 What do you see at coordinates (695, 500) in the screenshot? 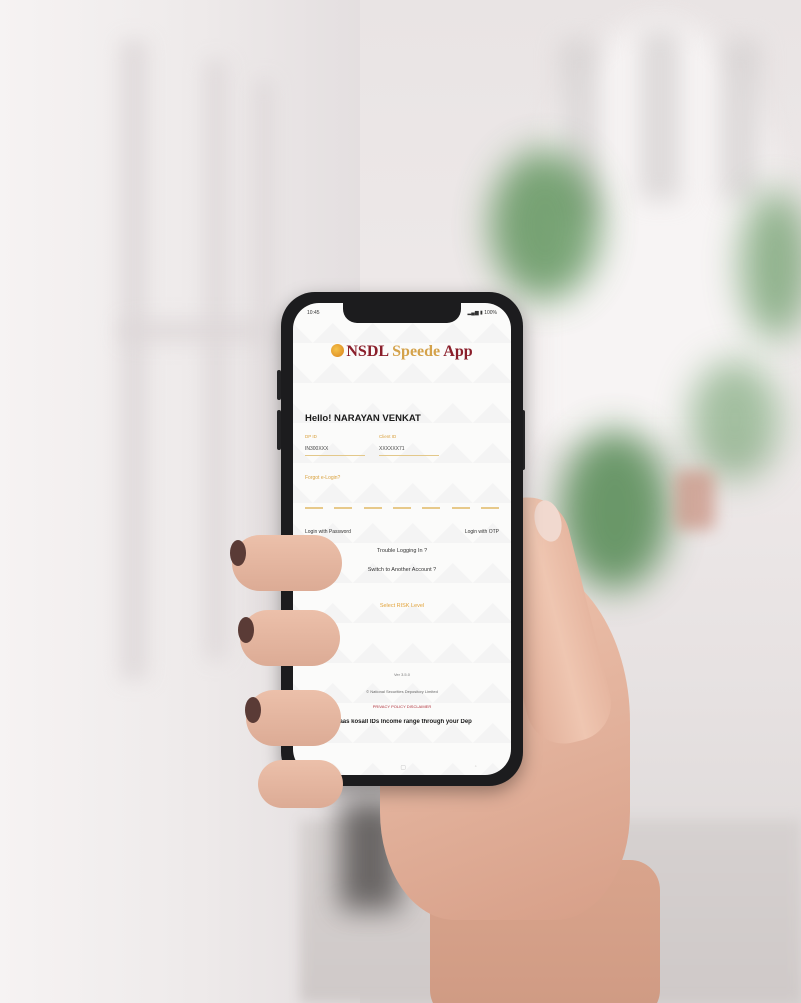
I see `background-flower-pot` at bounding box center [695, 500].